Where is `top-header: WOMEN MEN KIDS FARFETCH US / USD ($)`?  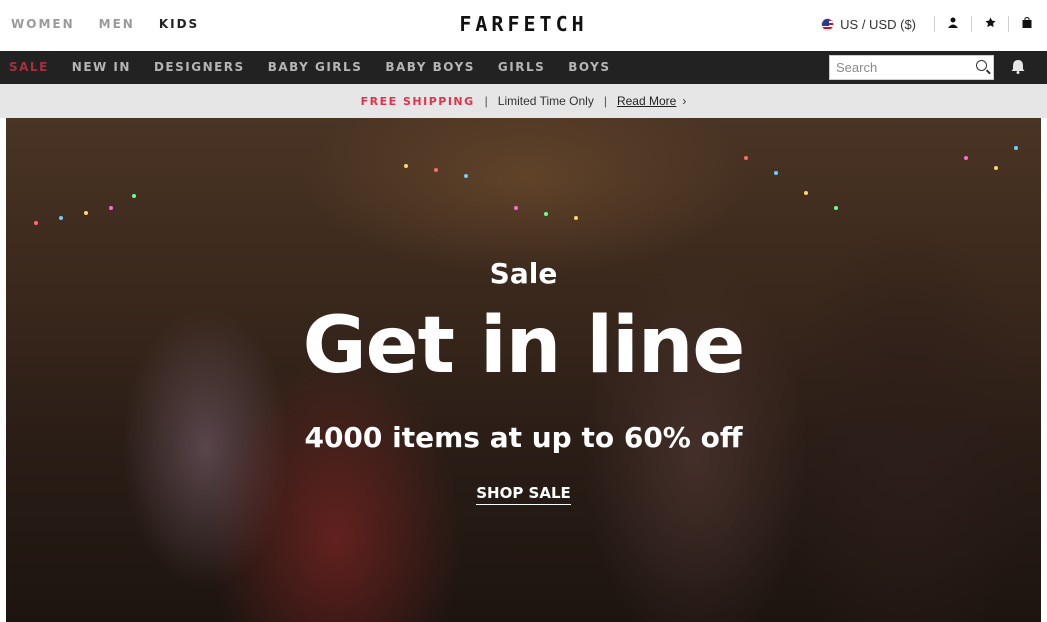 top-header: WOMEN MEN KIDS FARFETCH US / USD ($) is located at coordinates (523, 25).